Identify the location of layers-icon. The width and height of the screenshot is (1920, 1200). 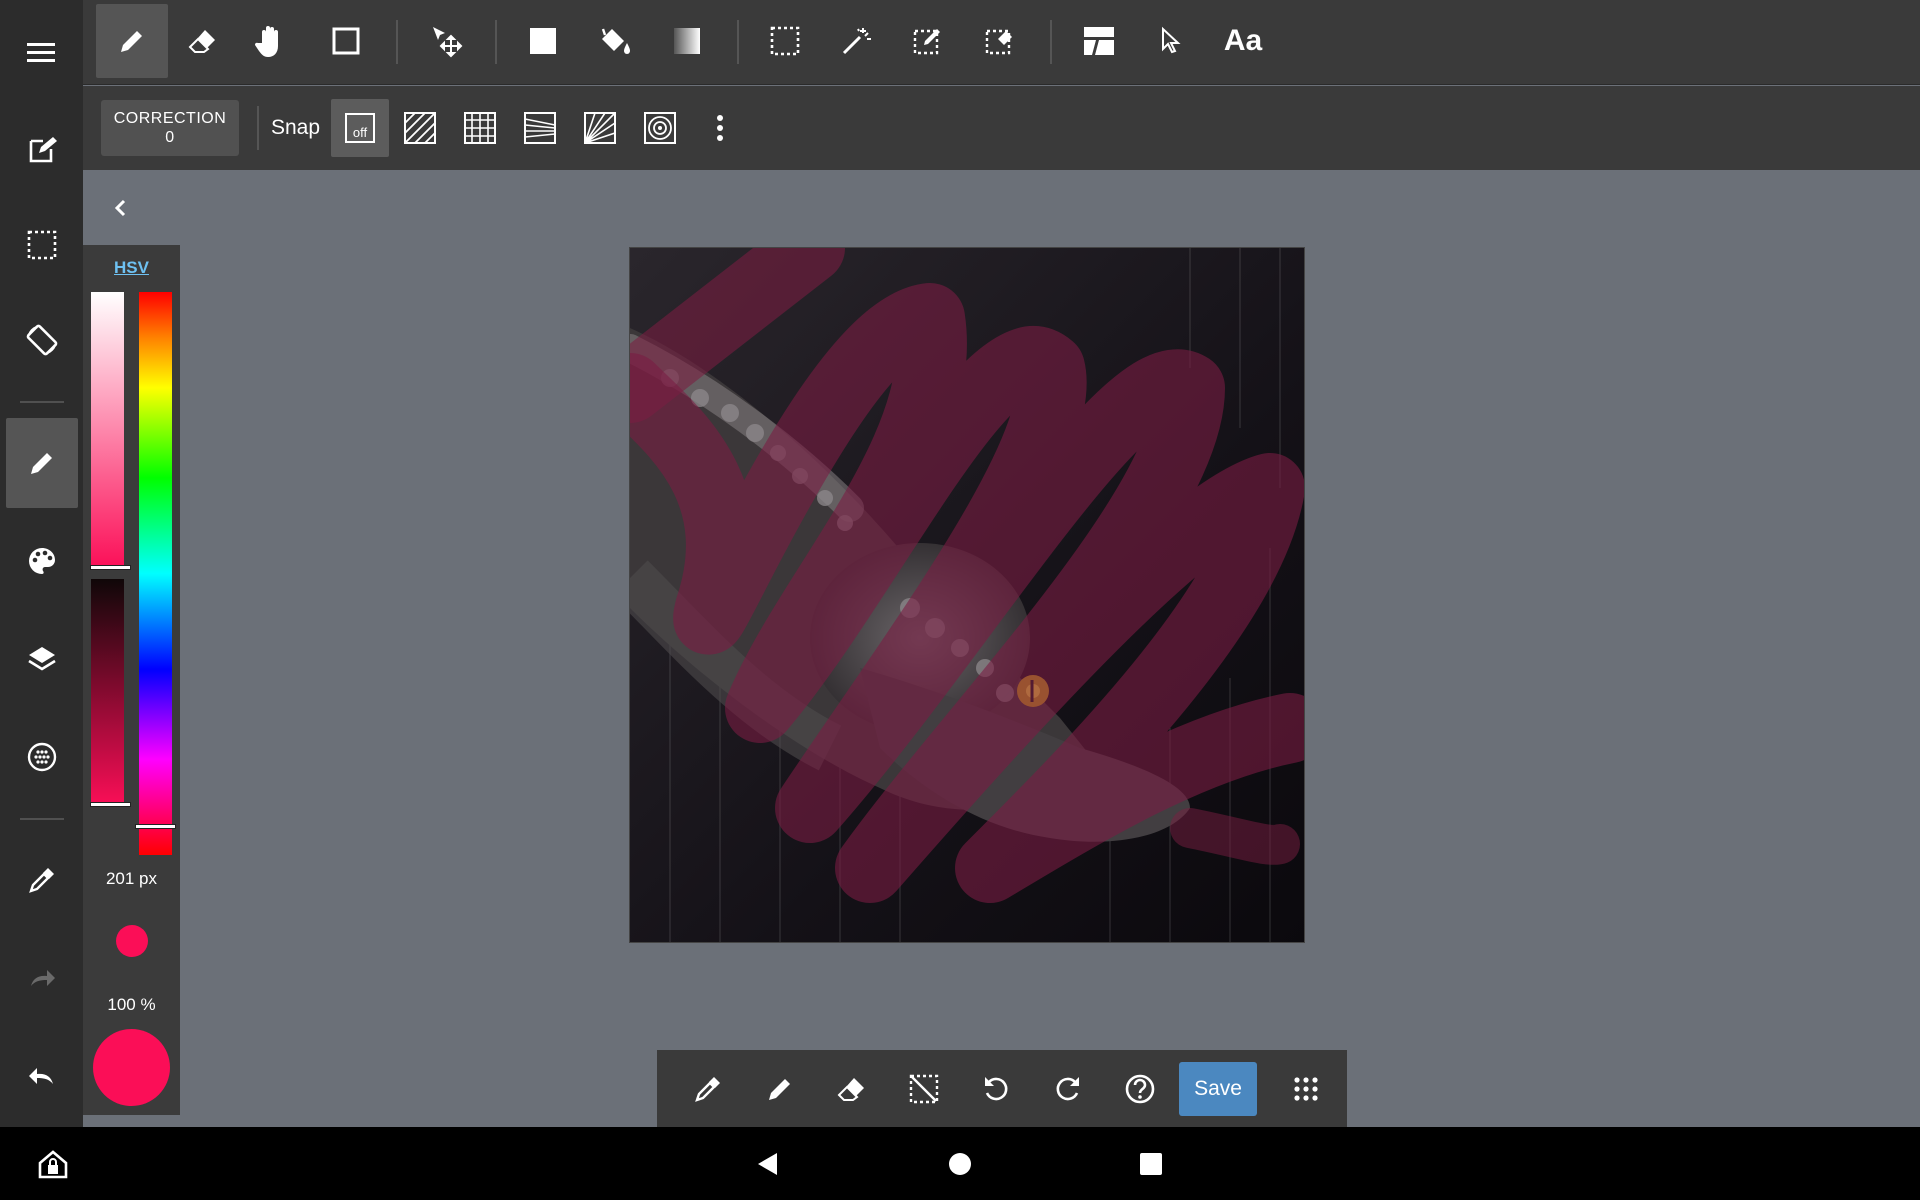
(42, 659).